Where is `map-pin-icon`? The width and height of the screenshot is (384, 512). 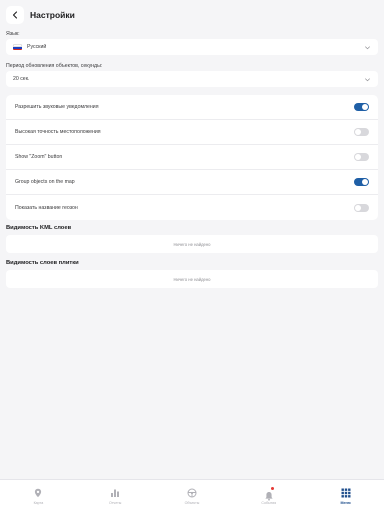 map-pin-icon is located at coordinates (38, 492).